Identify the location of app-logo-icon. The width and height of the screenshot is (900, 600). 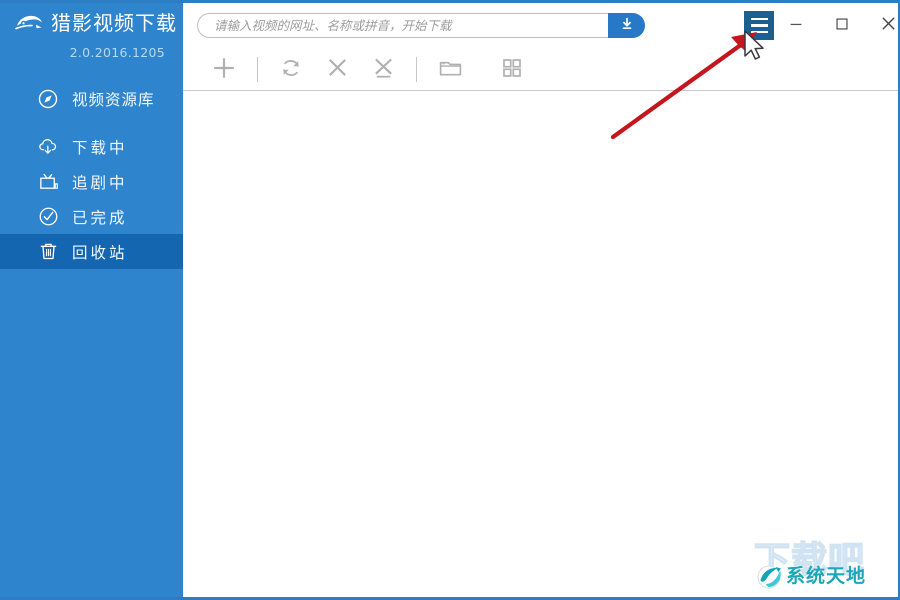
(29, 23).